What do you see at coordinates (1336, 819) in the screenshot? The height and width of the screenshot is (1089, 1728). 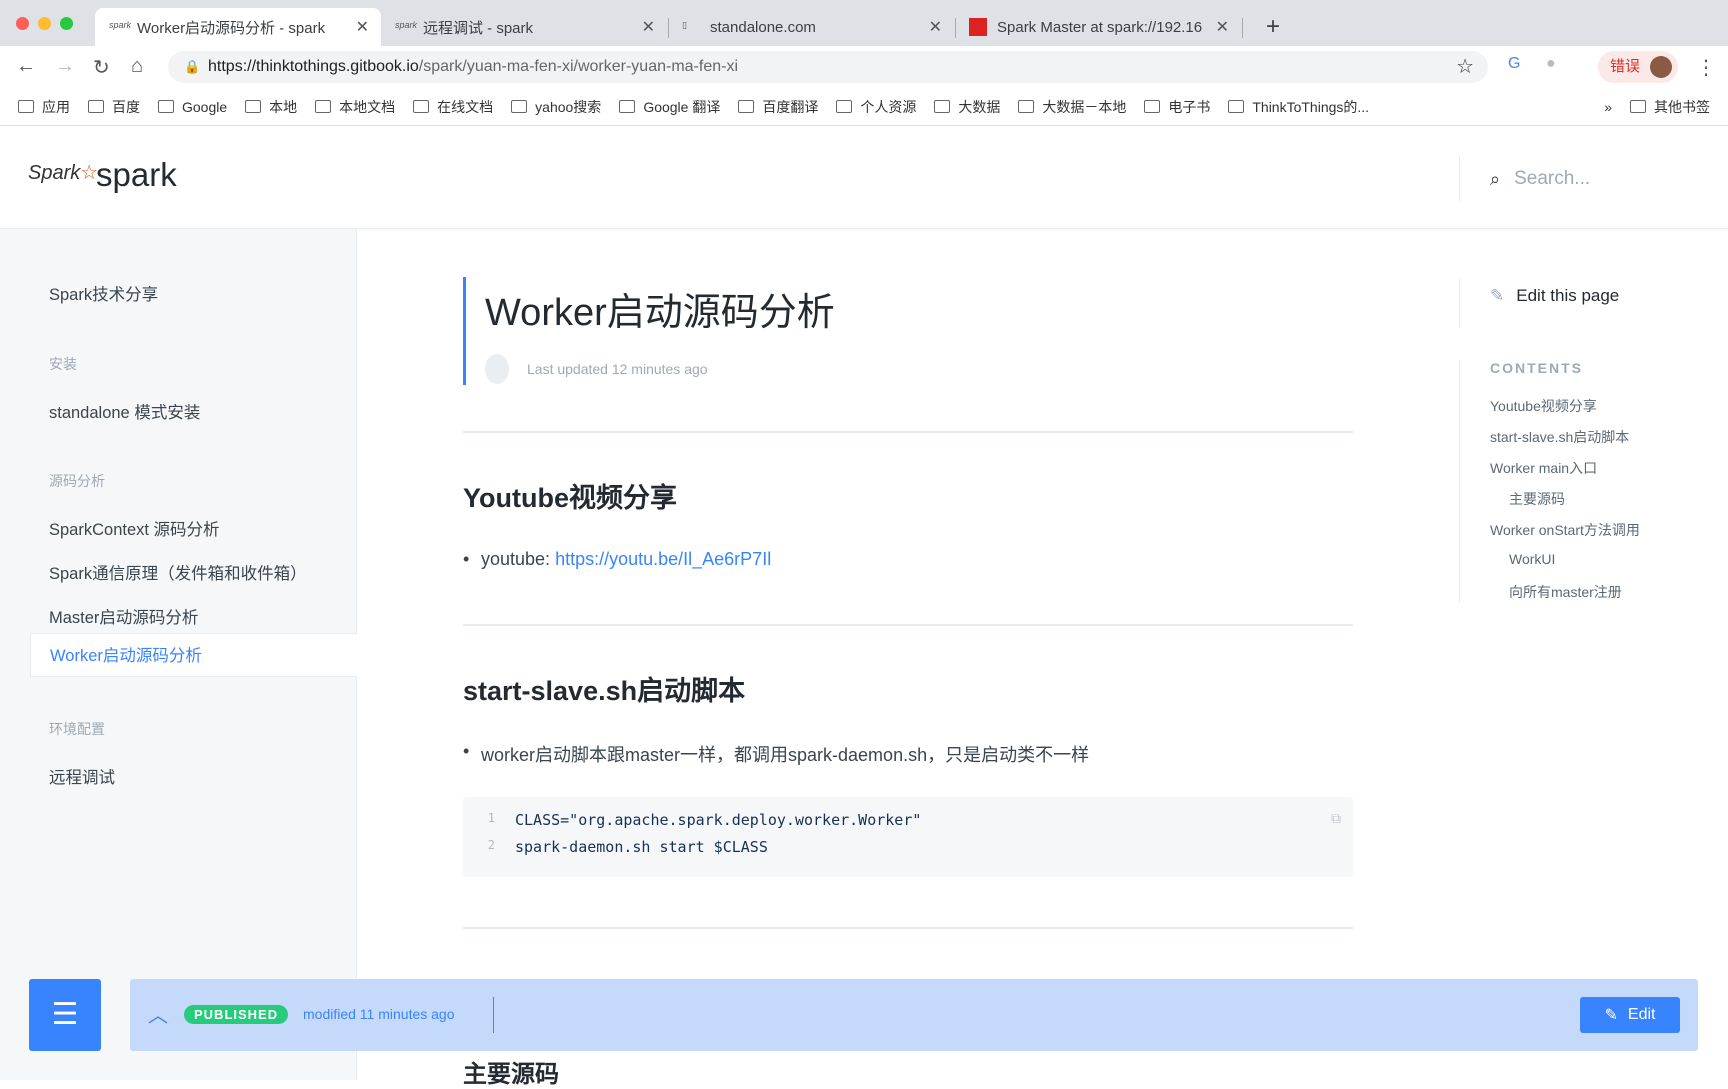 I see `copy-icon: ⧉` at bounding box center [1336, 819].